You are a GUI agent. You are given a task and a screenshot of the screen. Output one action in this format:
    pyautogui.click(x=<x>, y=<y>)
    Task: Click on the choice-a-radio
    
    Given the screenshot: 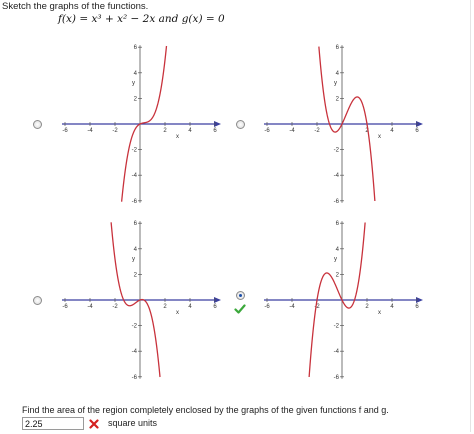 What is the action you would take?
    pyautogui.click(x=37, y=124)
    